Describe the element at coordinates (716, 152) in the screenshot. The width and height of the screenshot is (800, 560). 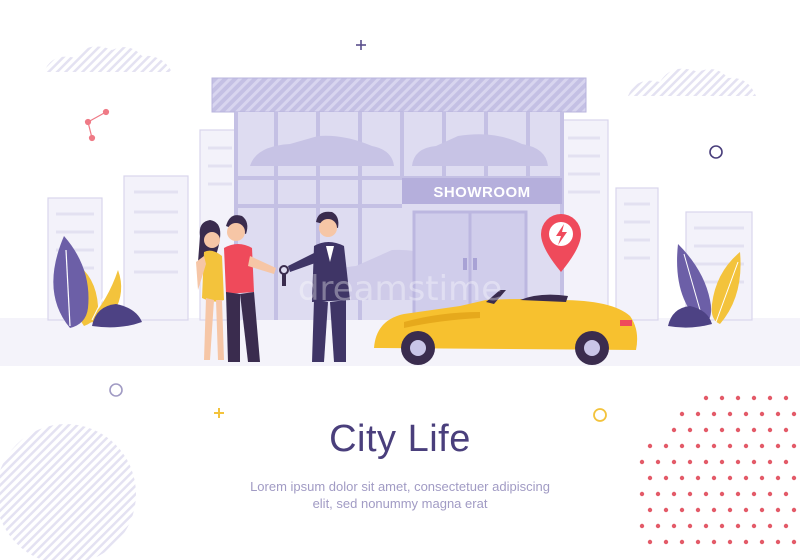
I see `circle-icon-top-right` at that location.